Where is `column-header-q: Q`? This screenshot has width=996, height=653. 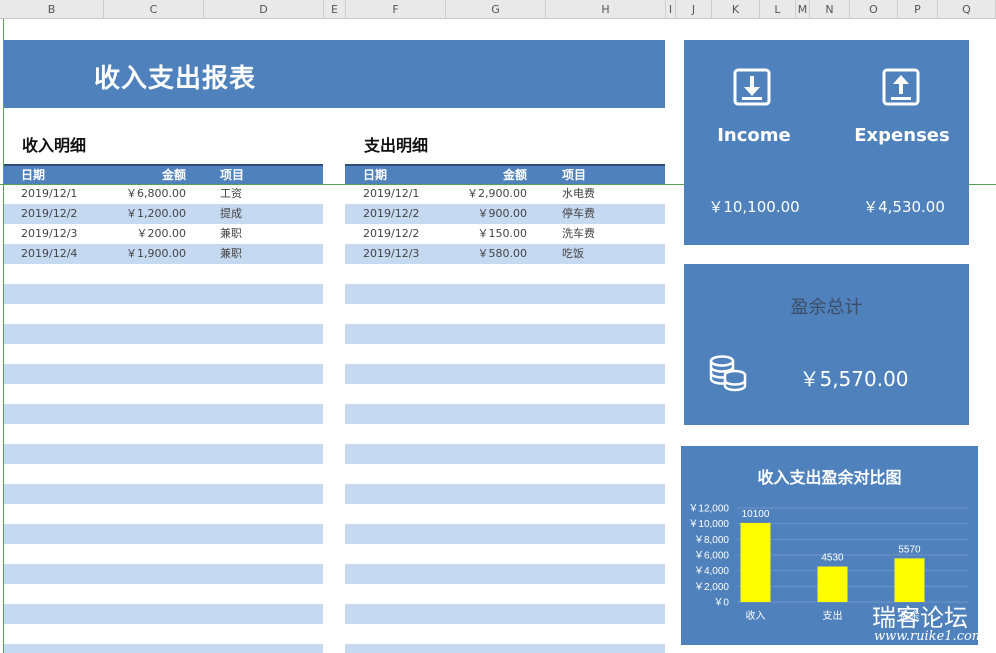 column-header-q: Q is located at coordinates (967, 9).